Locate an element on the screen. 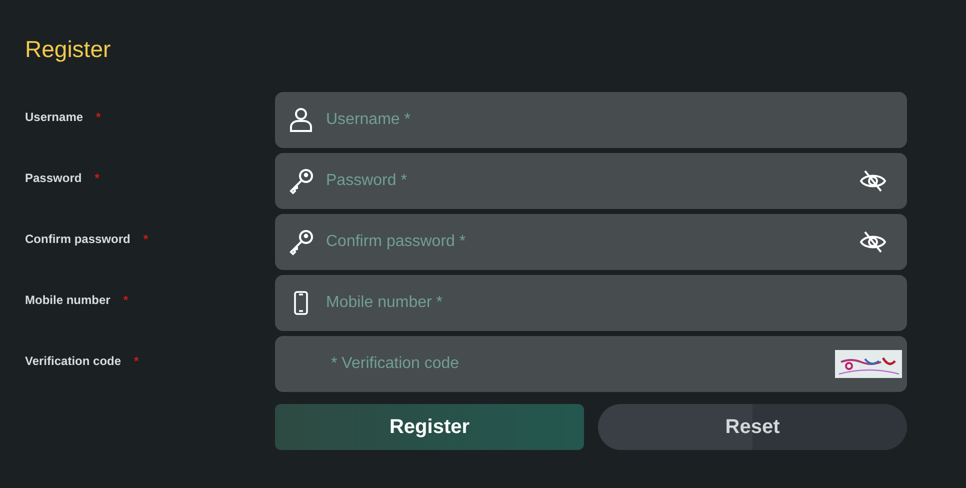 The image size is (966, 488). input-field: * Verification code is located at coordinates (591, 364).